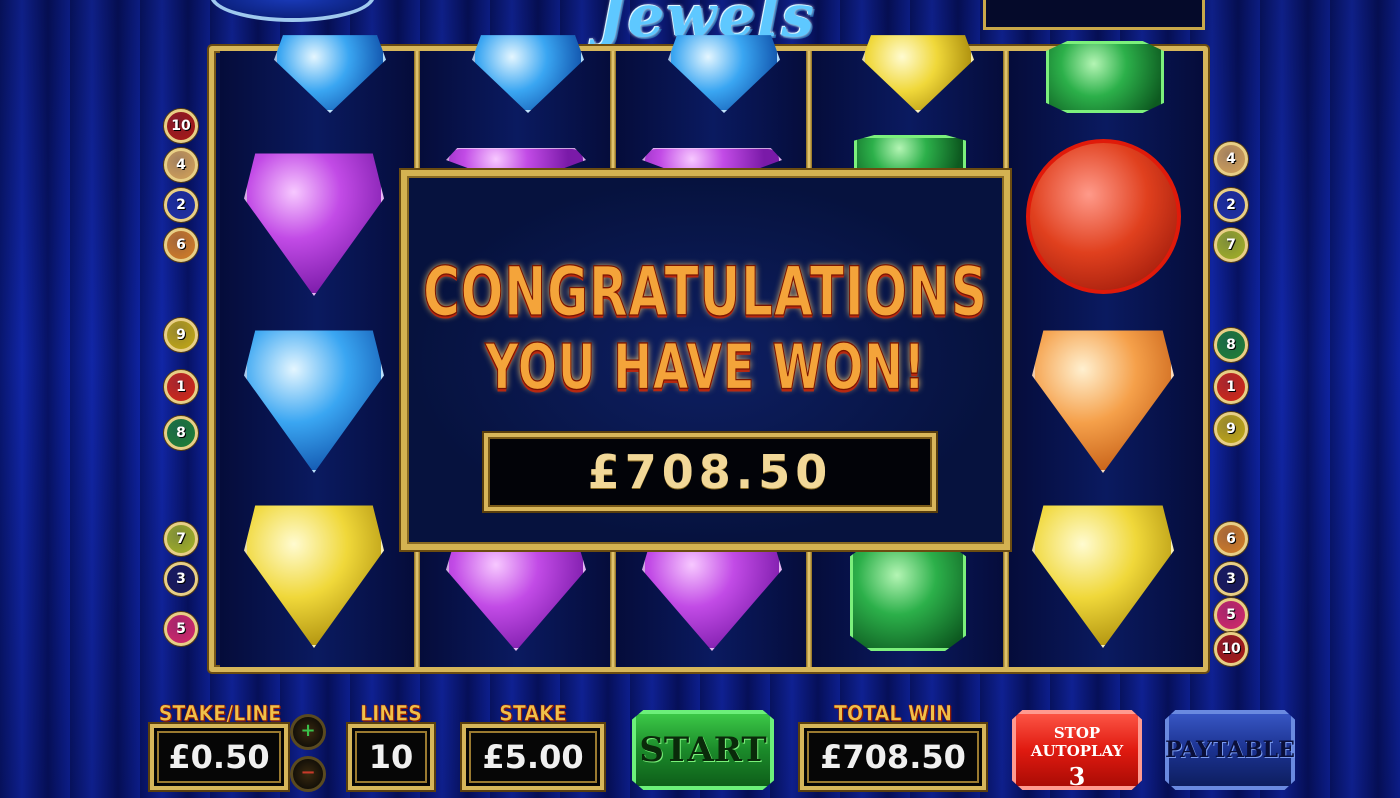 This screenshot has width=1400, height=798. I want to click on stake-label: STAKE, so click(533, 714).